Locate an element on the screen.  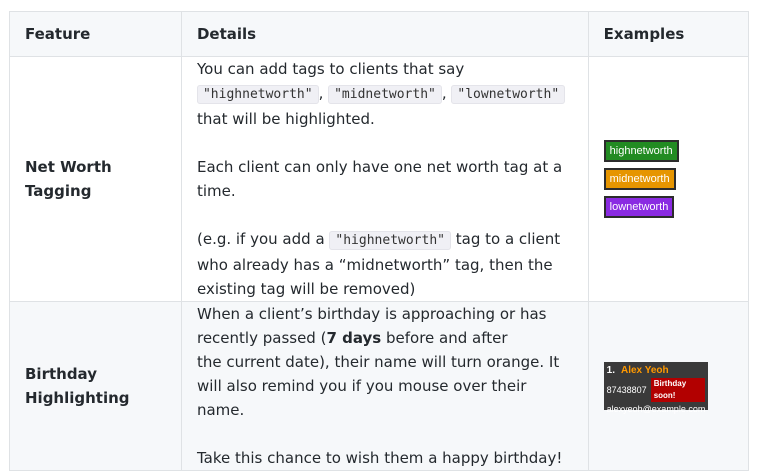
header-feature: Feature is located at coordinates (95, 34).